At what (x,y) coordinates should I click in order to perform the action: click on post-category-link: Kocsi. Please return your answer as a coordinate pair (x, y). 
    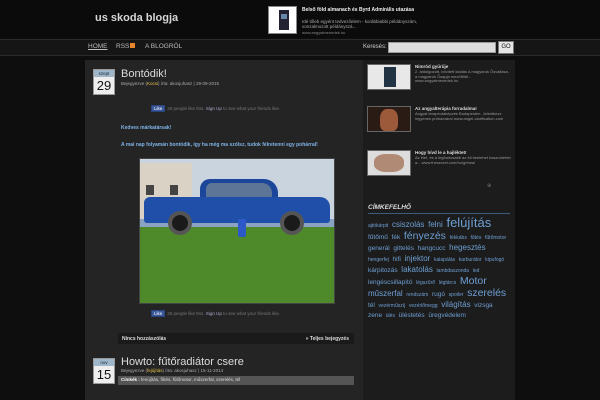
    Looking at the image, I should click on (152, 83).